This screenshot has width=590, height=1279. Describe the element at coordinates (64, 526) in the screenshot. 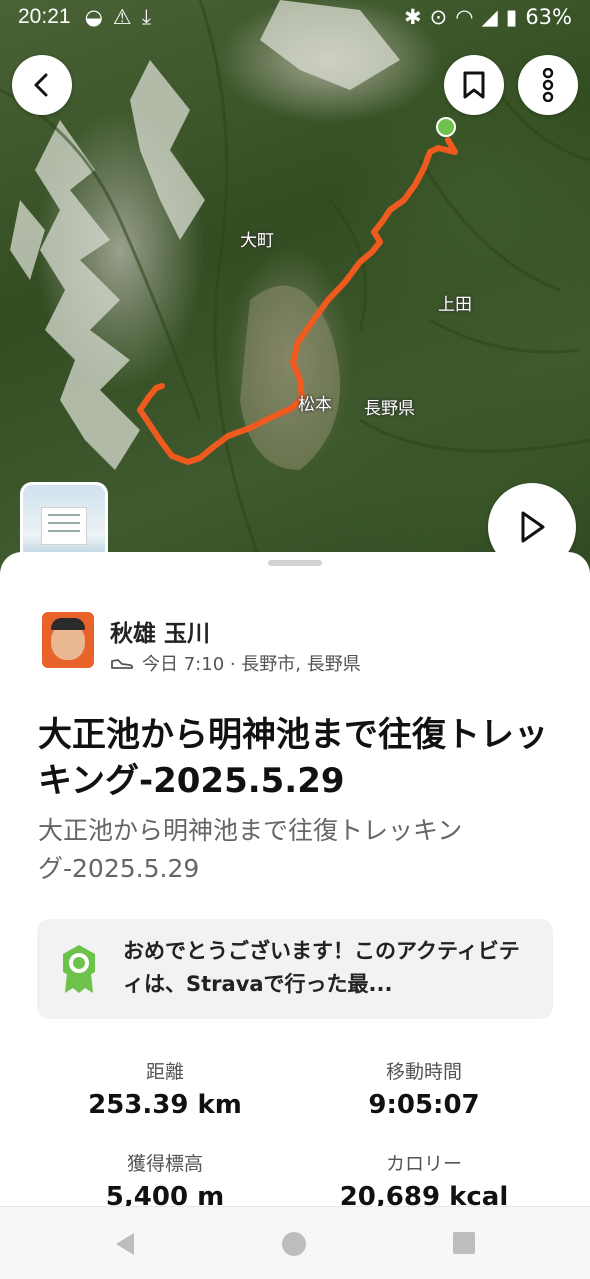

I see `photo-certificate` at that location.